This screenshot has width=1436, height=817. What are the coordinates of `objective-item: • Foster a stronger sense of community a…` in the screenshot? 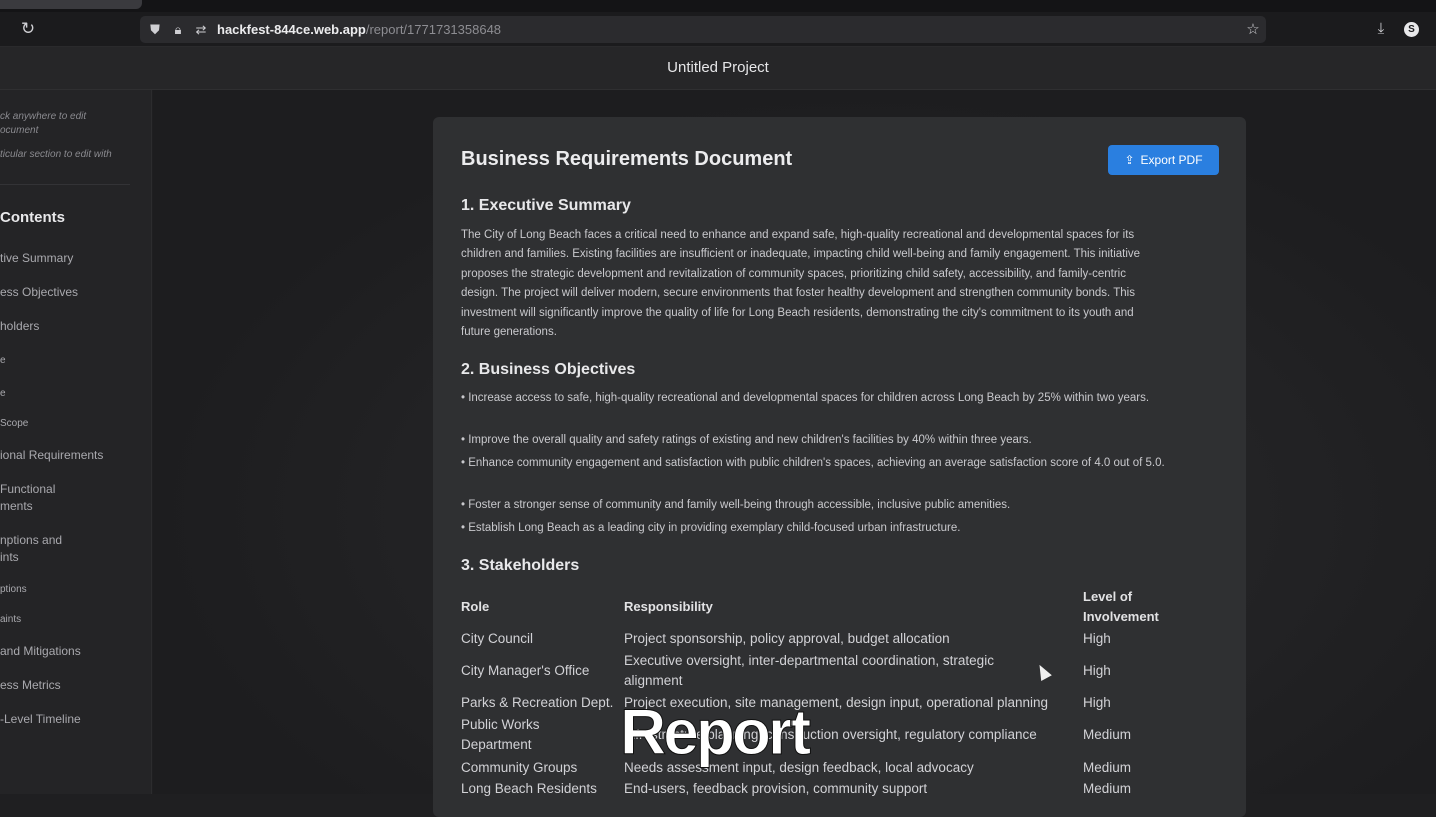 It's located at (736, 505).